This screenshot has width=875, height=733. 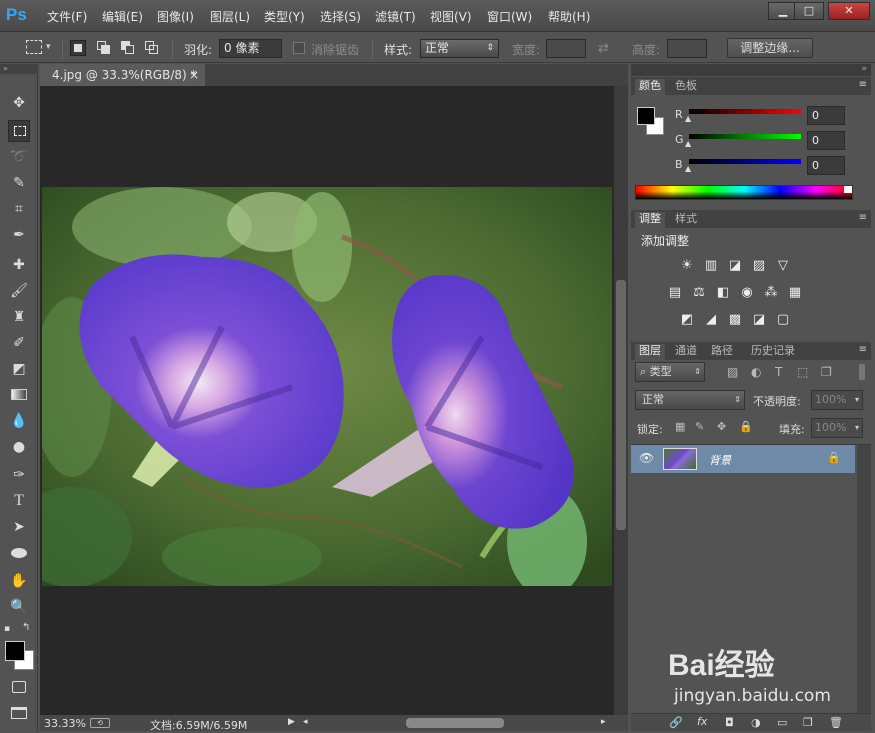 What do you see at coordinates (284, 16) in the screenshot?
I see `menu-type: 类型(Y)` at bounding box center [284, 16].